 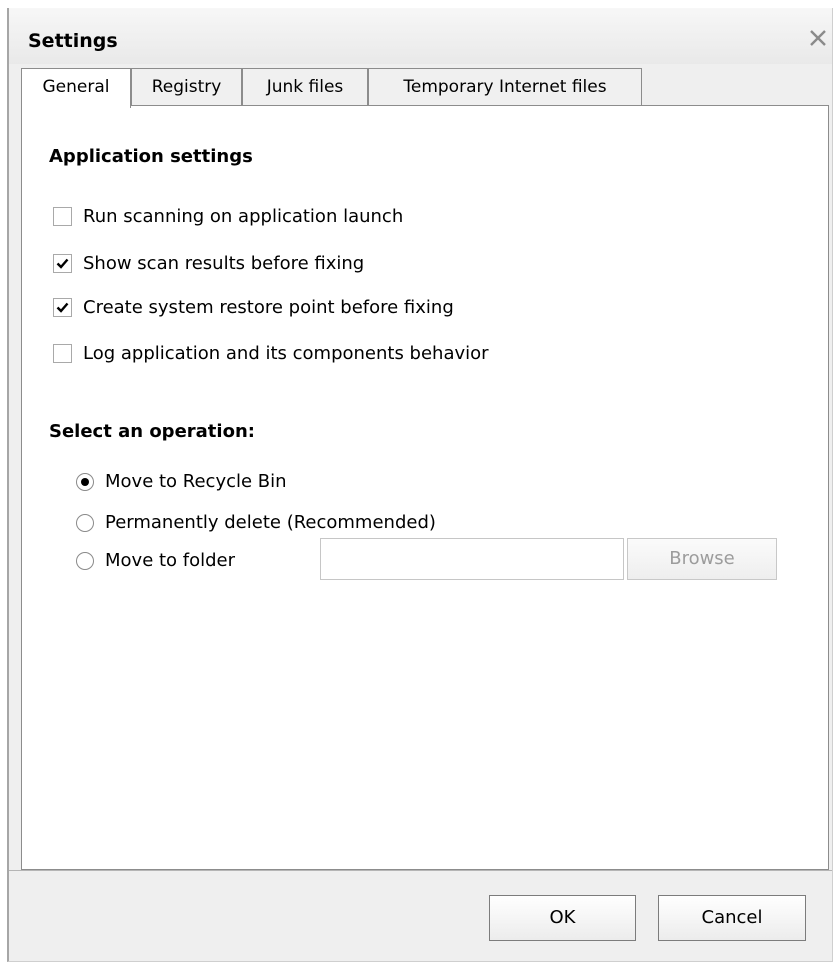 I want to click on radio-dot-icon, so click(x=85, y=482).